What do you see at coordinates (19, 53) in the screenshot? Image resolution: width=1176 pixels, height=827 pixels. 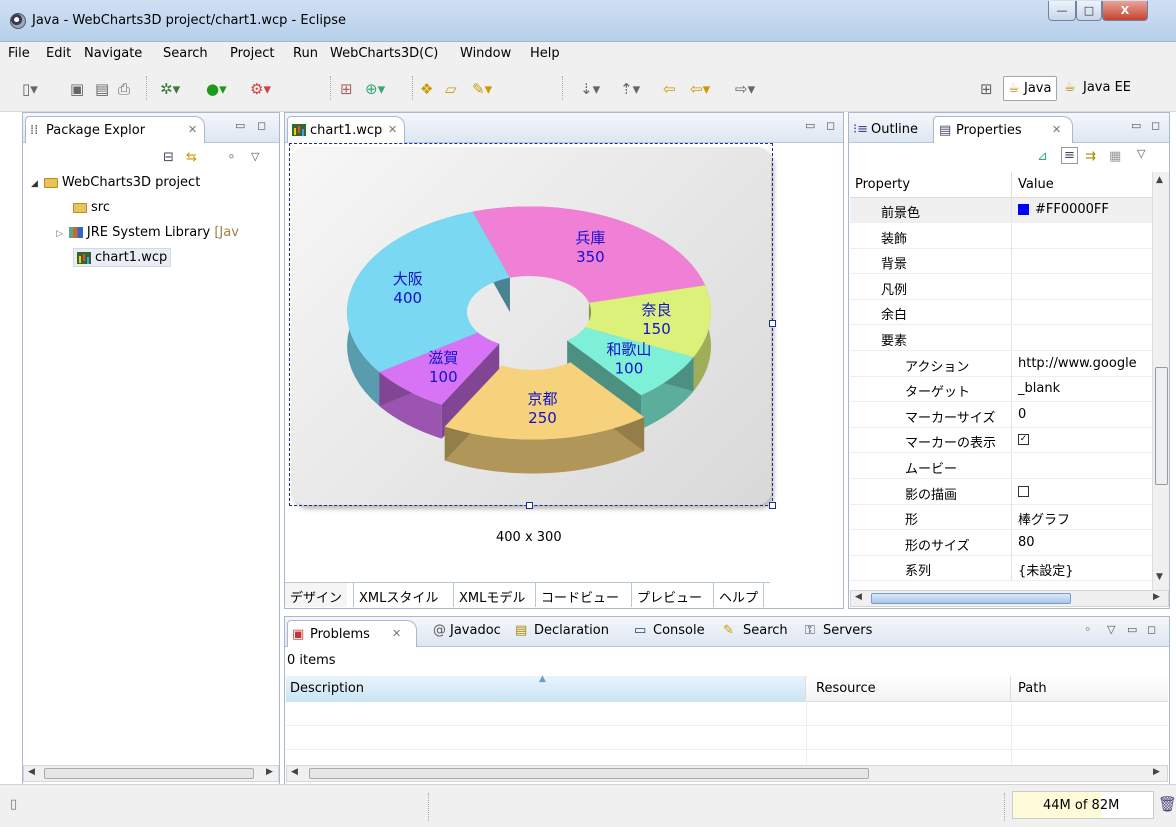 I see `menu-file: File` at bounding box center [19, 53].